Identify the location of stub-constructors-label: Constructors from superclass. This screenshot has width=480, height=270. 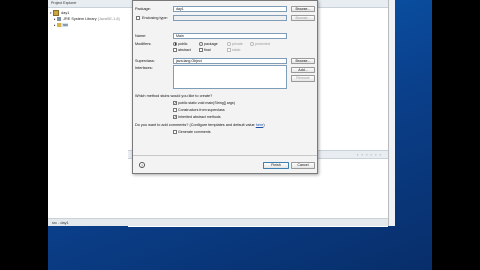
(201, 109).